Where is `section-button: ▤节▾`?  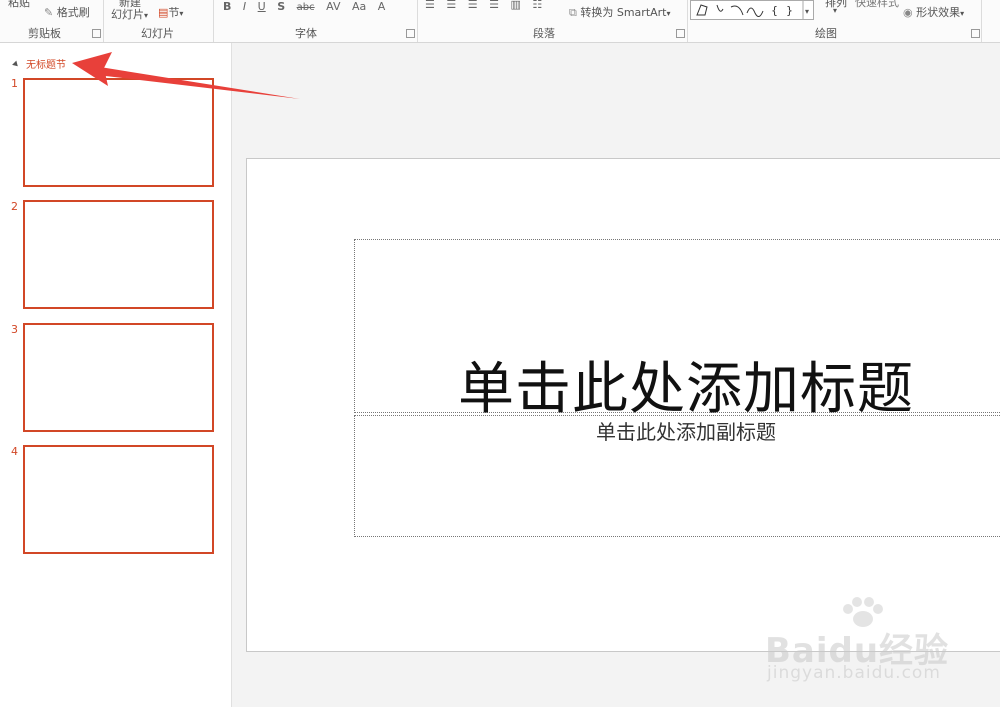
section-button: ▤节▾ is located at coordinates (170, 13).